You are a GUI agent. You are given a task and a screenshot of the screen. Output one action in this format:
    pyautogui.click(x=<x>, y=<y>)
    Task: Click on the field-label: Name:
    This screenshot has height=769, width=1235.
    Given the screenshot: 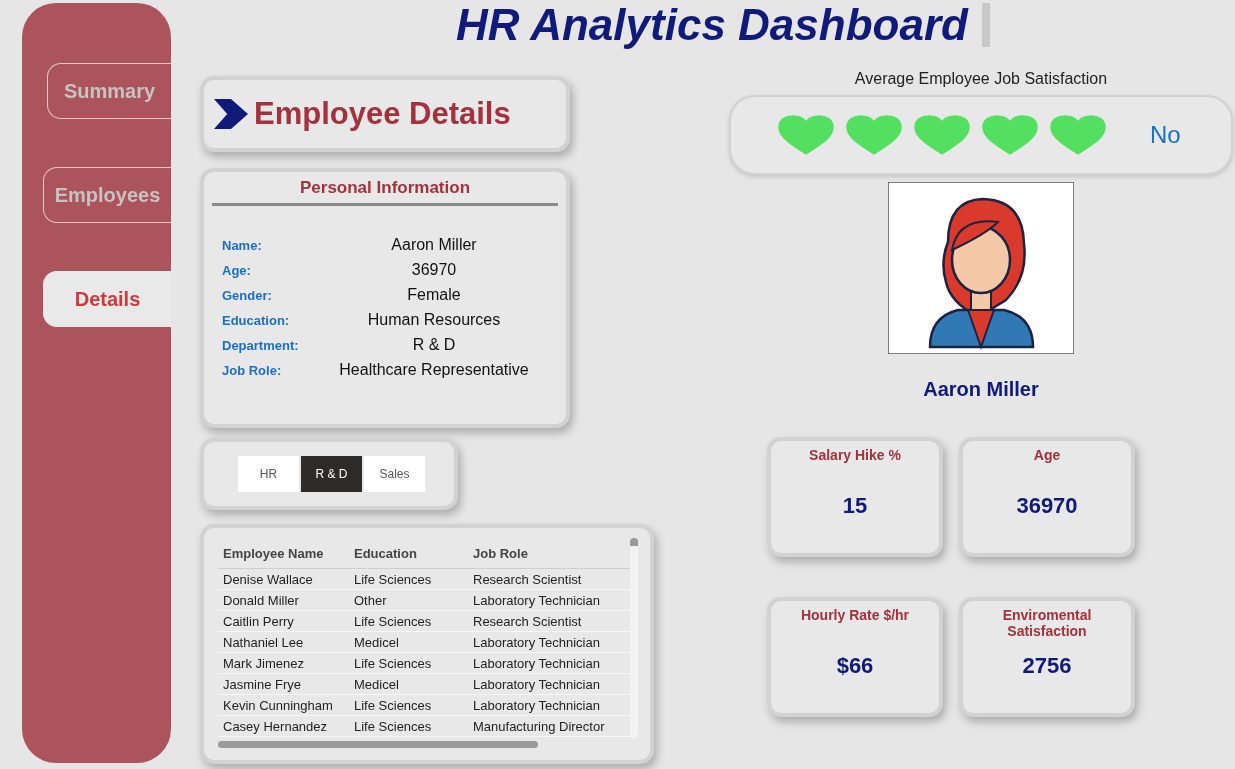 What is the action you would take?
    pyautogui.click(x=242, y=245)
    